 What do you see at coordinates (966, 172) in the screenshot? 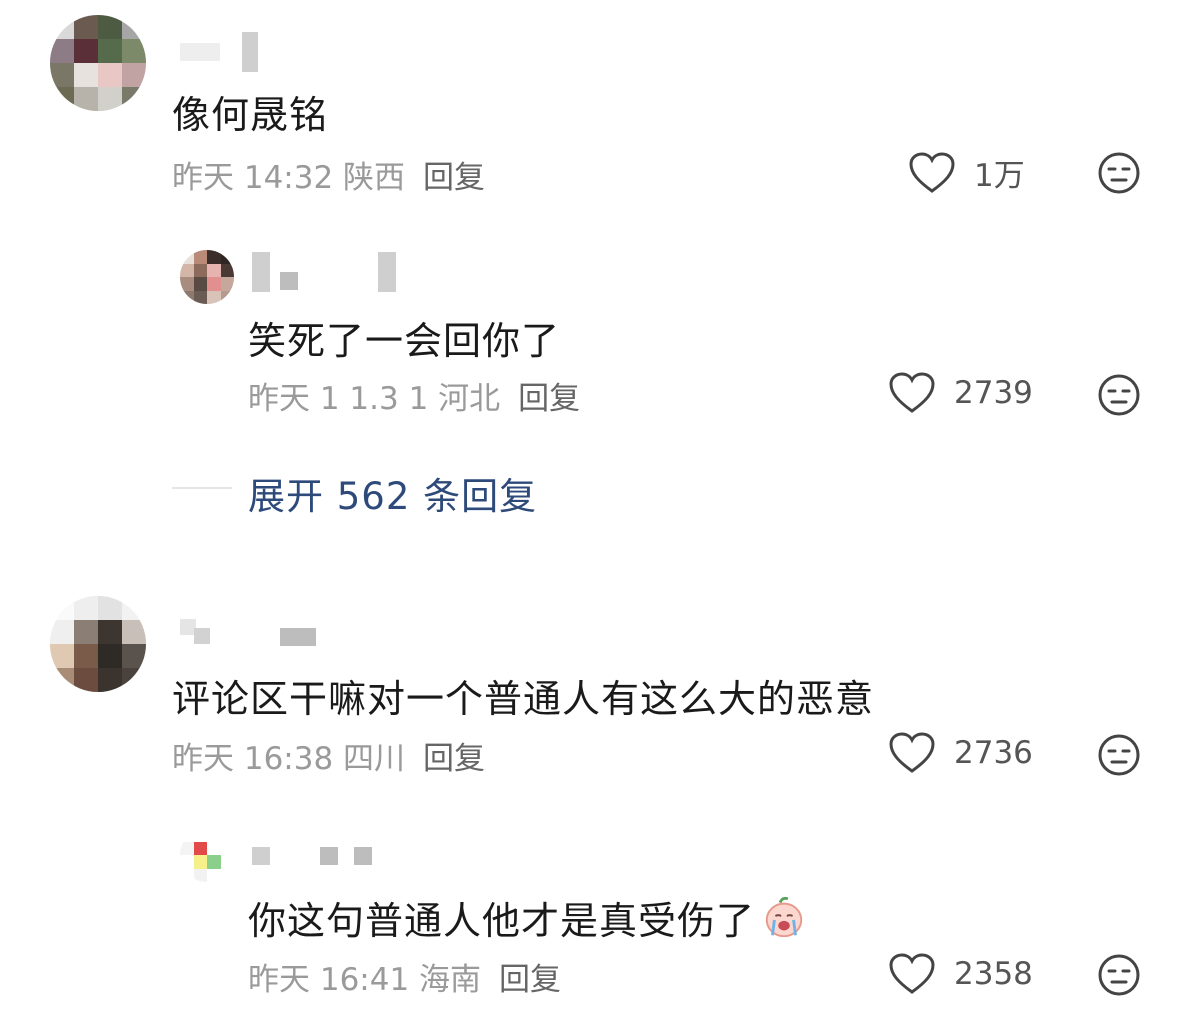
I see `like-button: 1万` at bounding box center [966, 172].